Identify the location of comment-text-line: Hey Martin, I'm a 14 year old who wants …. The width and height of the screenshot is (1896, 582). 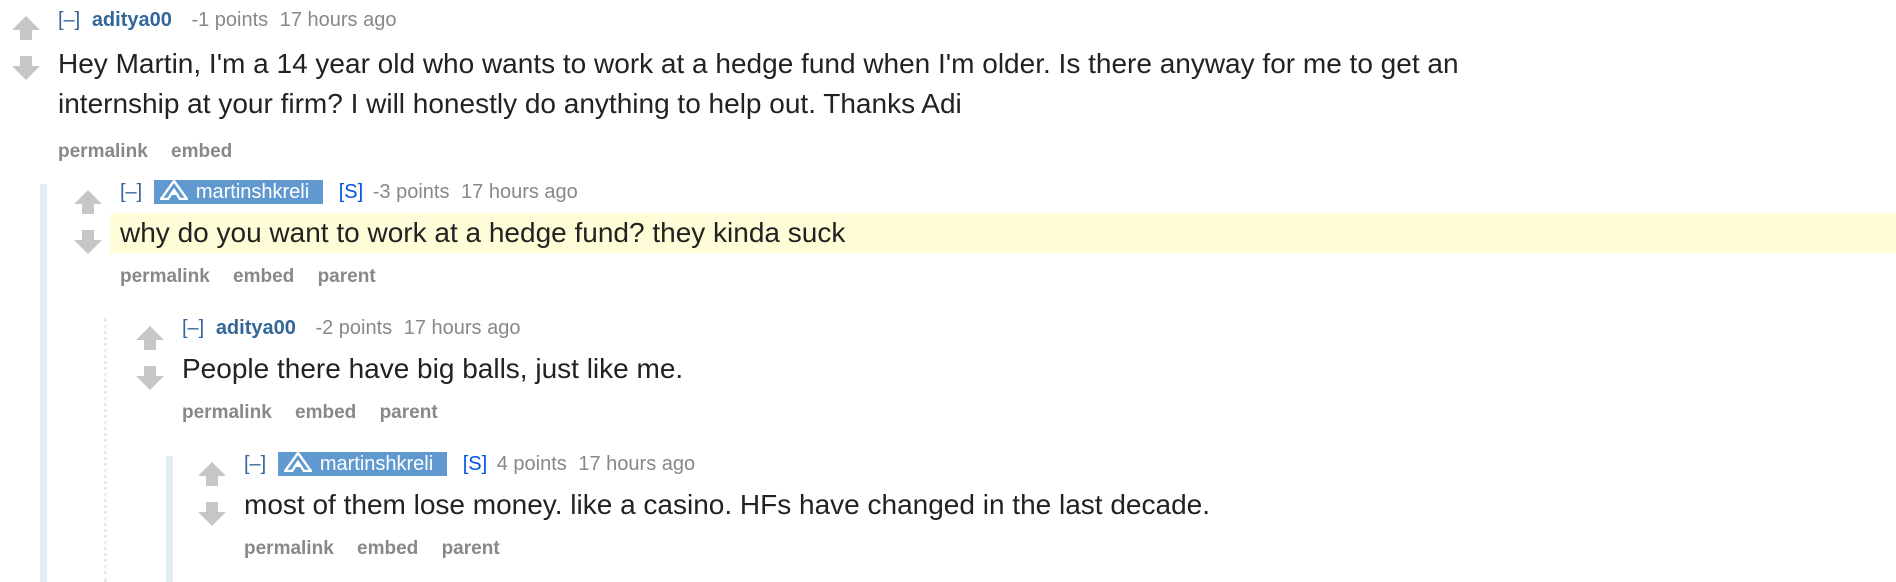
(758, 63).